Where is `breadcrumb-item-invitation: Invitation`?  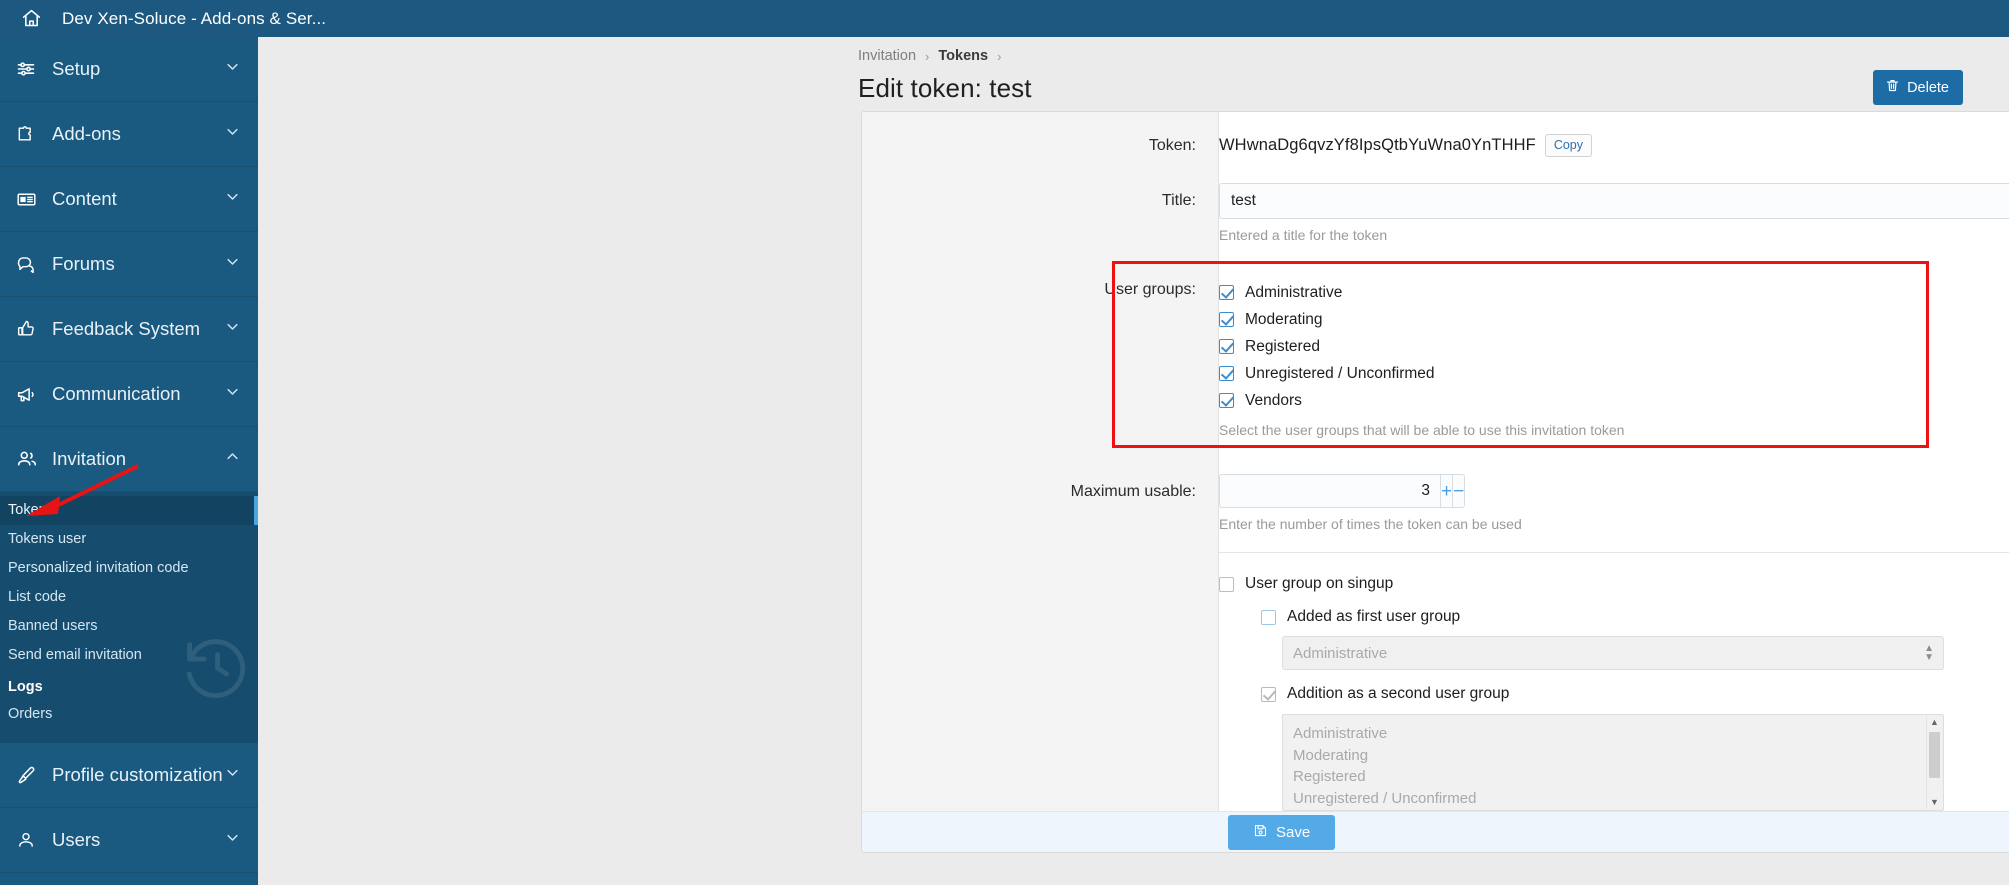 breadcrumb-item-invitation: Invitation is located at coordinates (887, 56).